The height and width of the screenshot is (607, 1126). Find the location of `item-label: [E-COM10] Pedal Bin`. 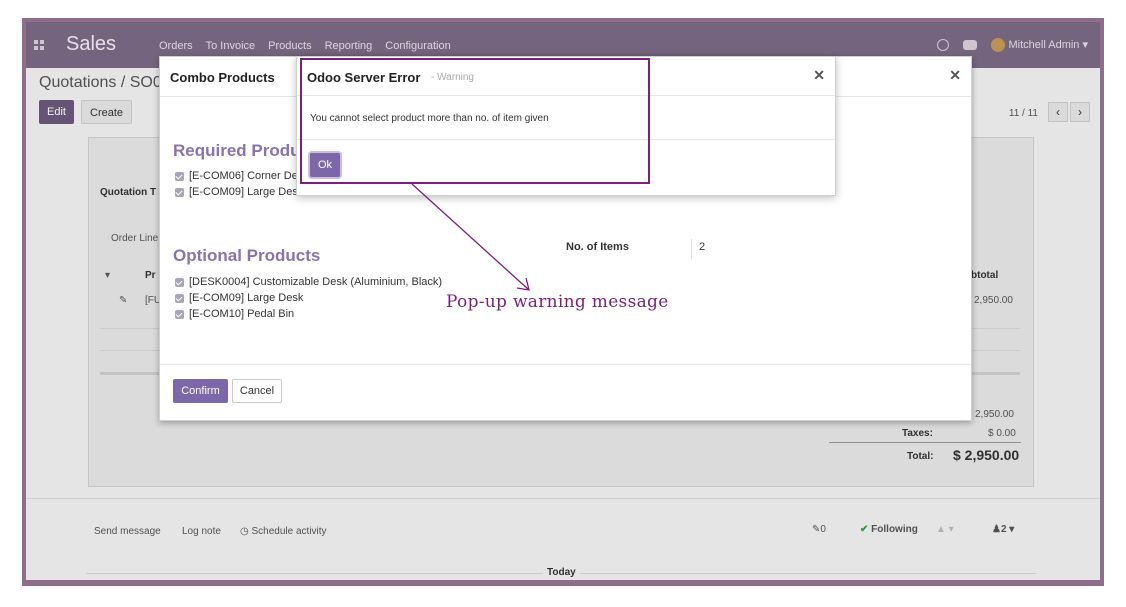

item-label: [E-COM10] Pedal Bin is located at coordinates (242, 314).